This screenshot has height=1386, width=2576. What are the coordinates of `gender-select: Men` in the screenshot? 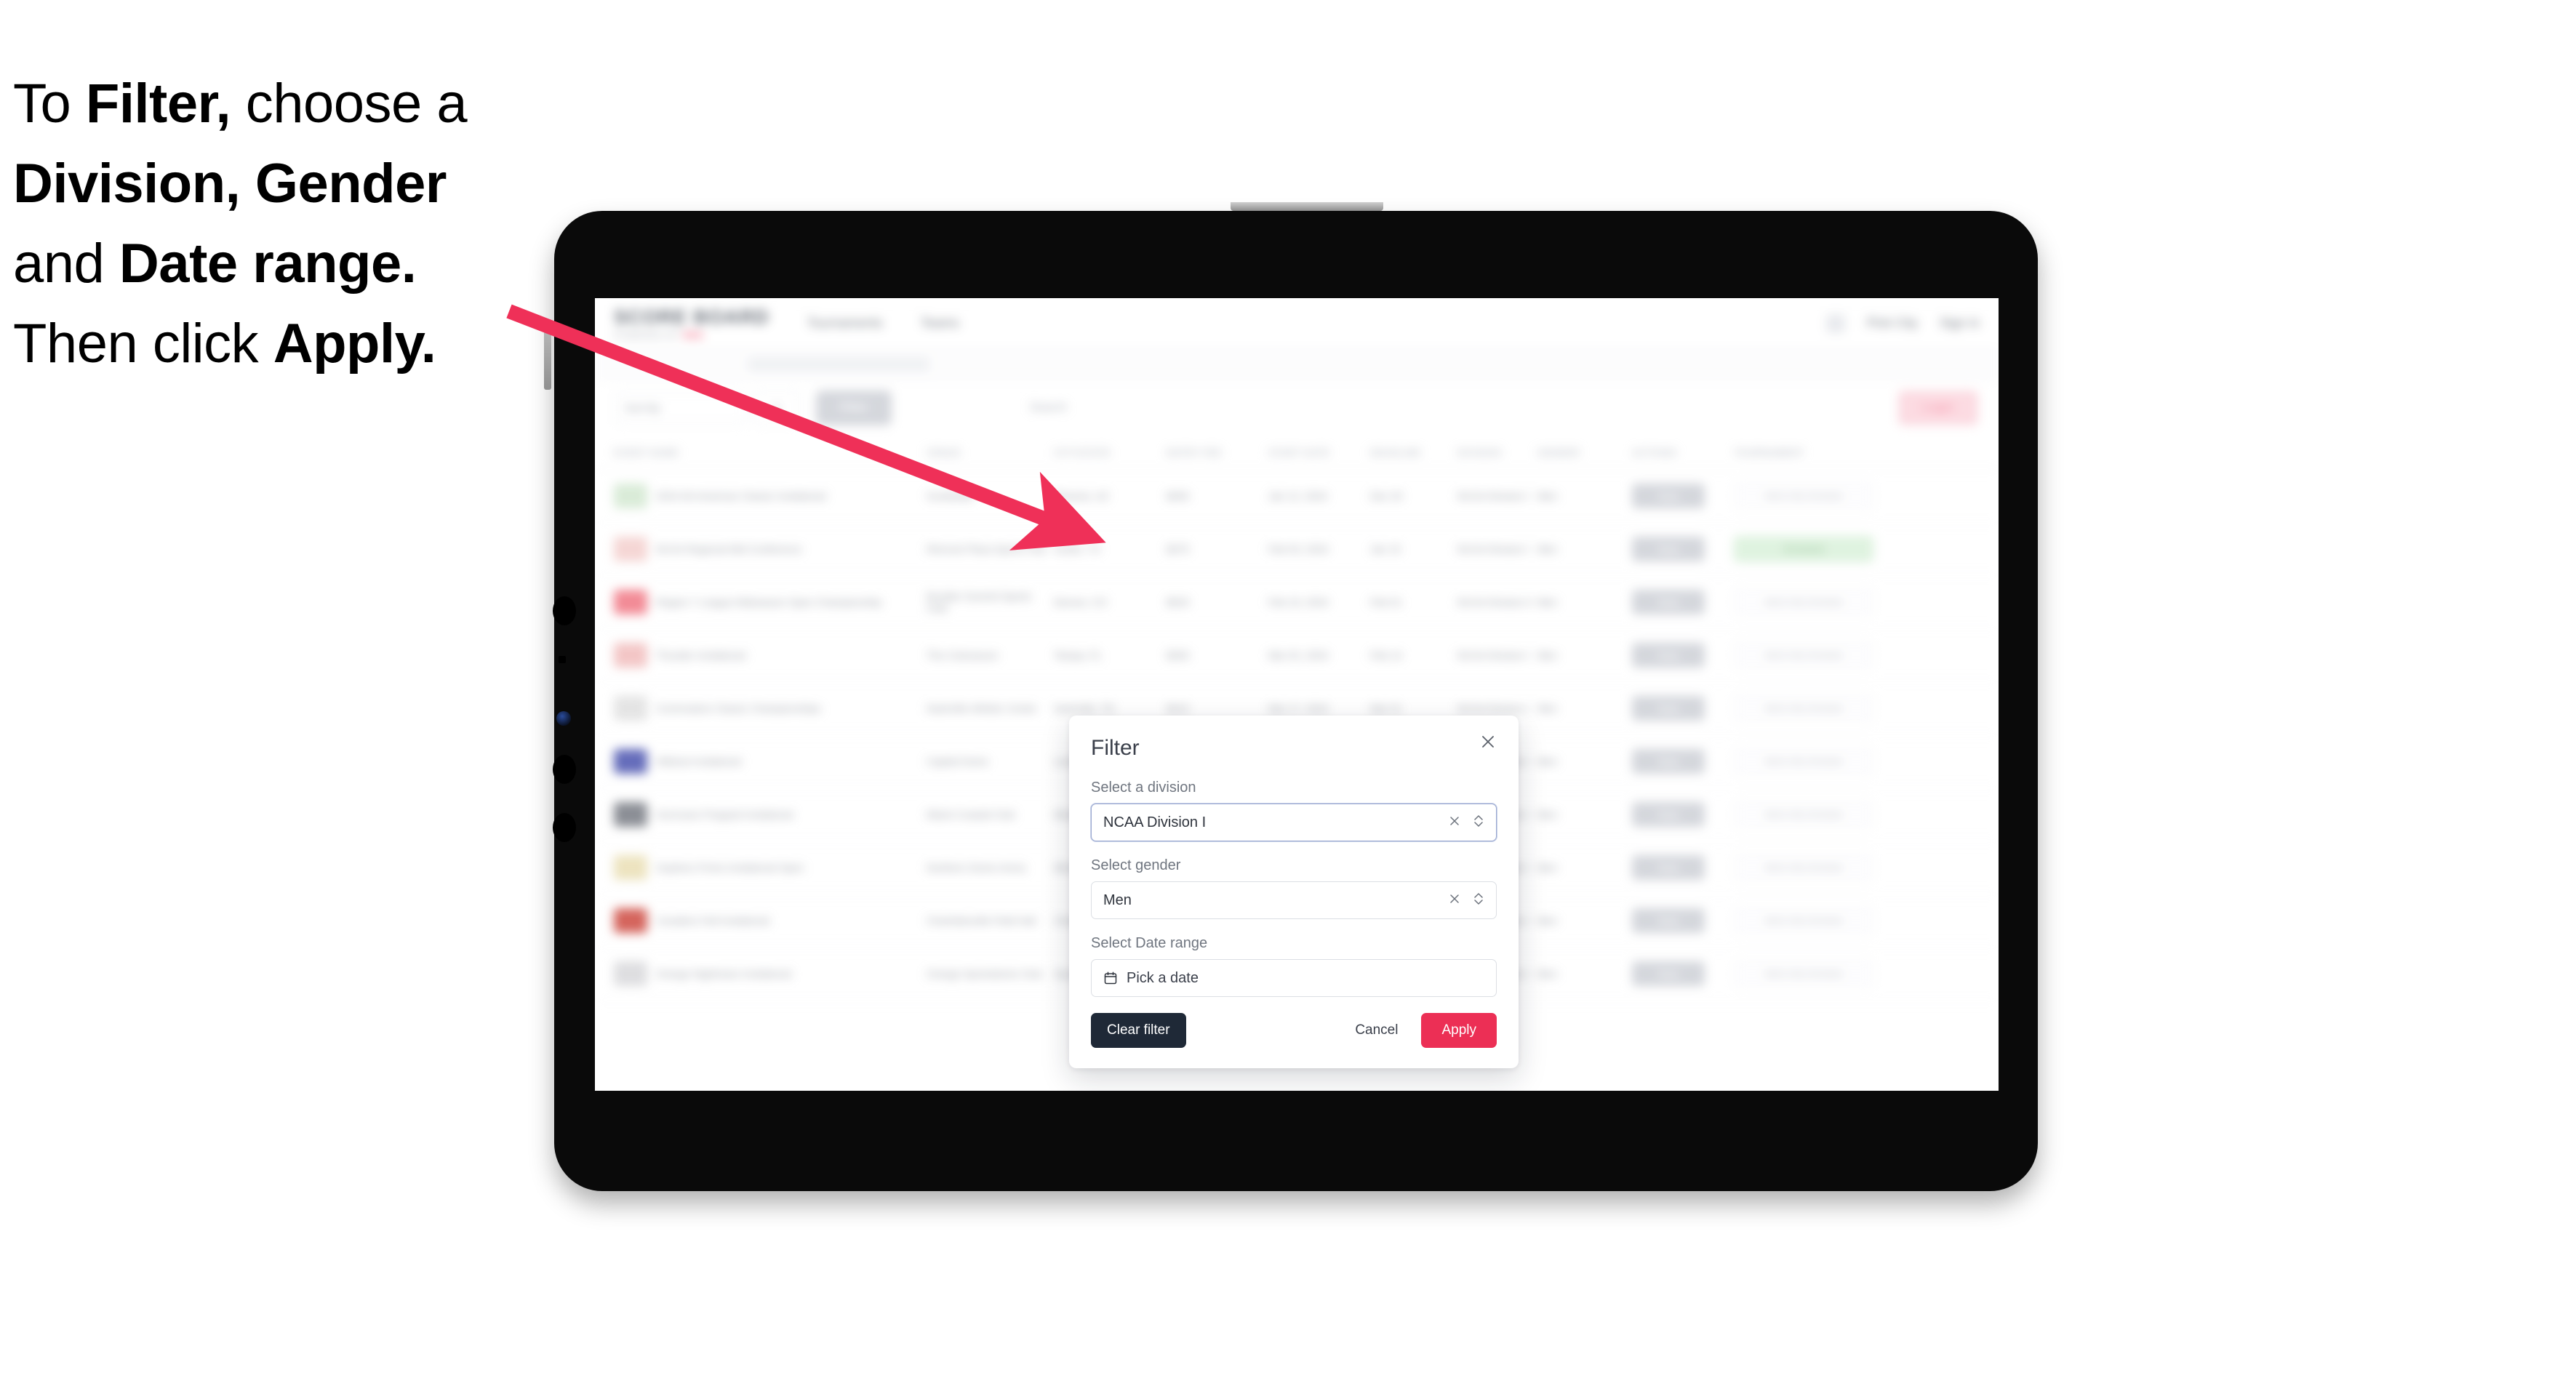 It's located at (1294, 900).